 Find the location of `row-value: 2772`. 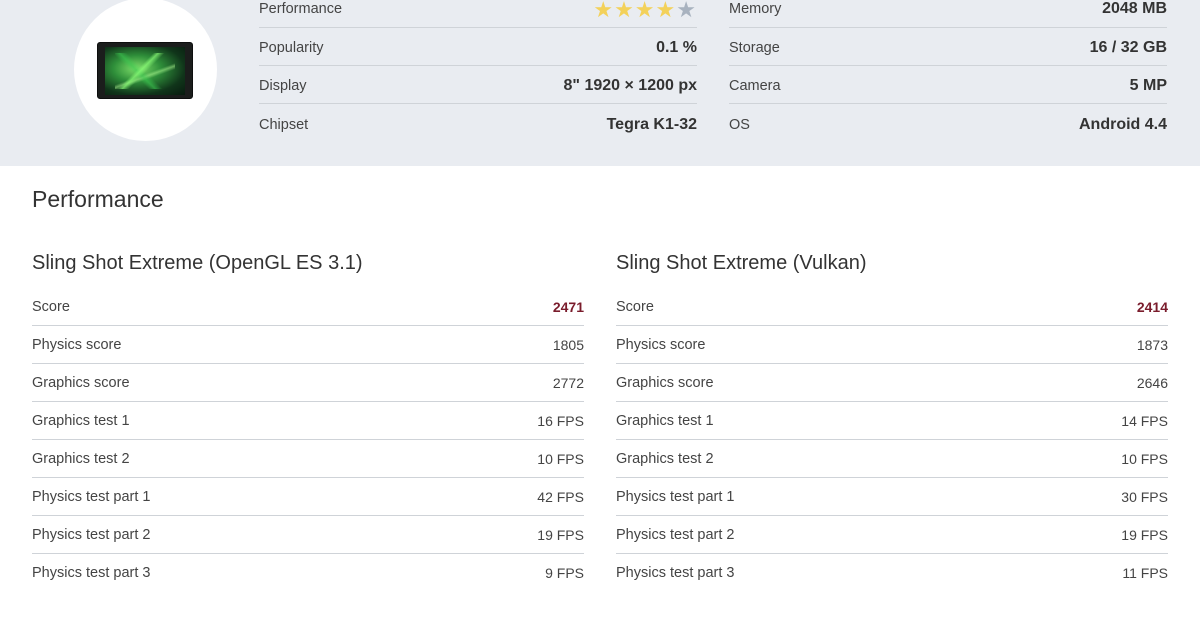

row-value: 2772 is located at coordinates (568, 383).